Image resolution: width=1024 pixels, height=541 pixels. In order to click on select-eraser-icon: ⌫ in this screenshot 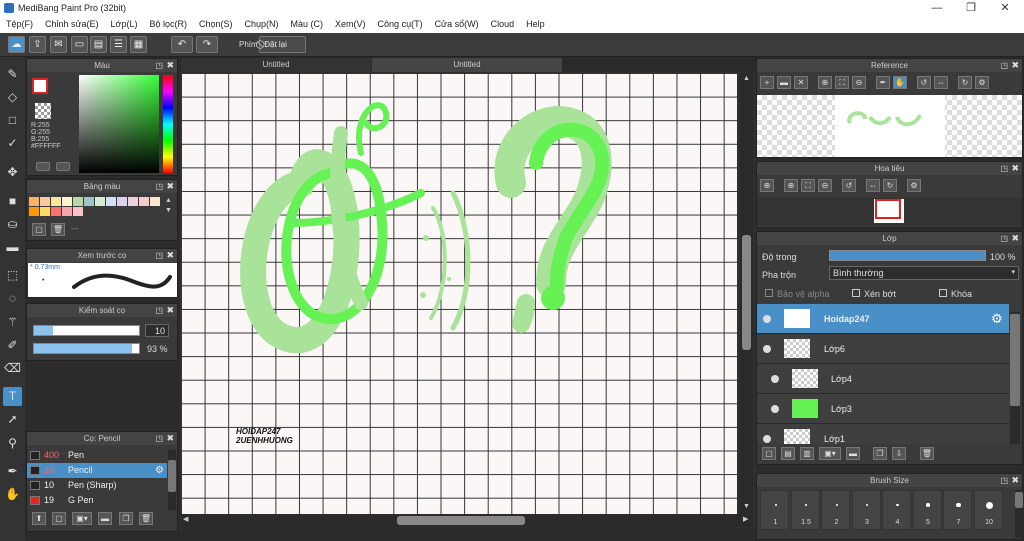, I will do `click(12, 368)`.